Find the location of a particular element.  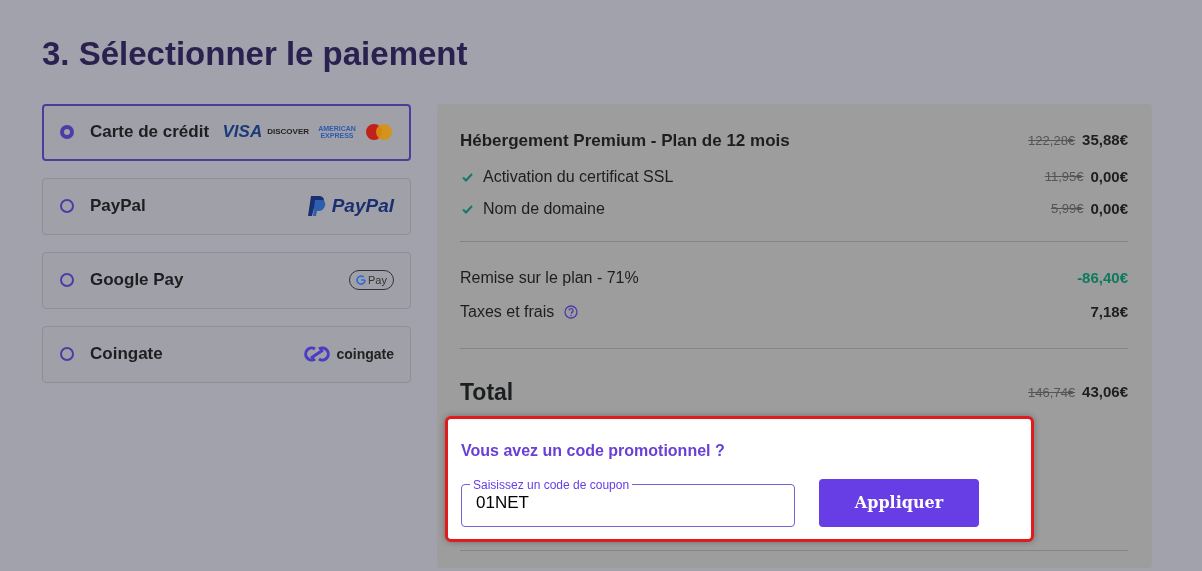

old-price: 11,95€ is located at coordinates (1064, 177).